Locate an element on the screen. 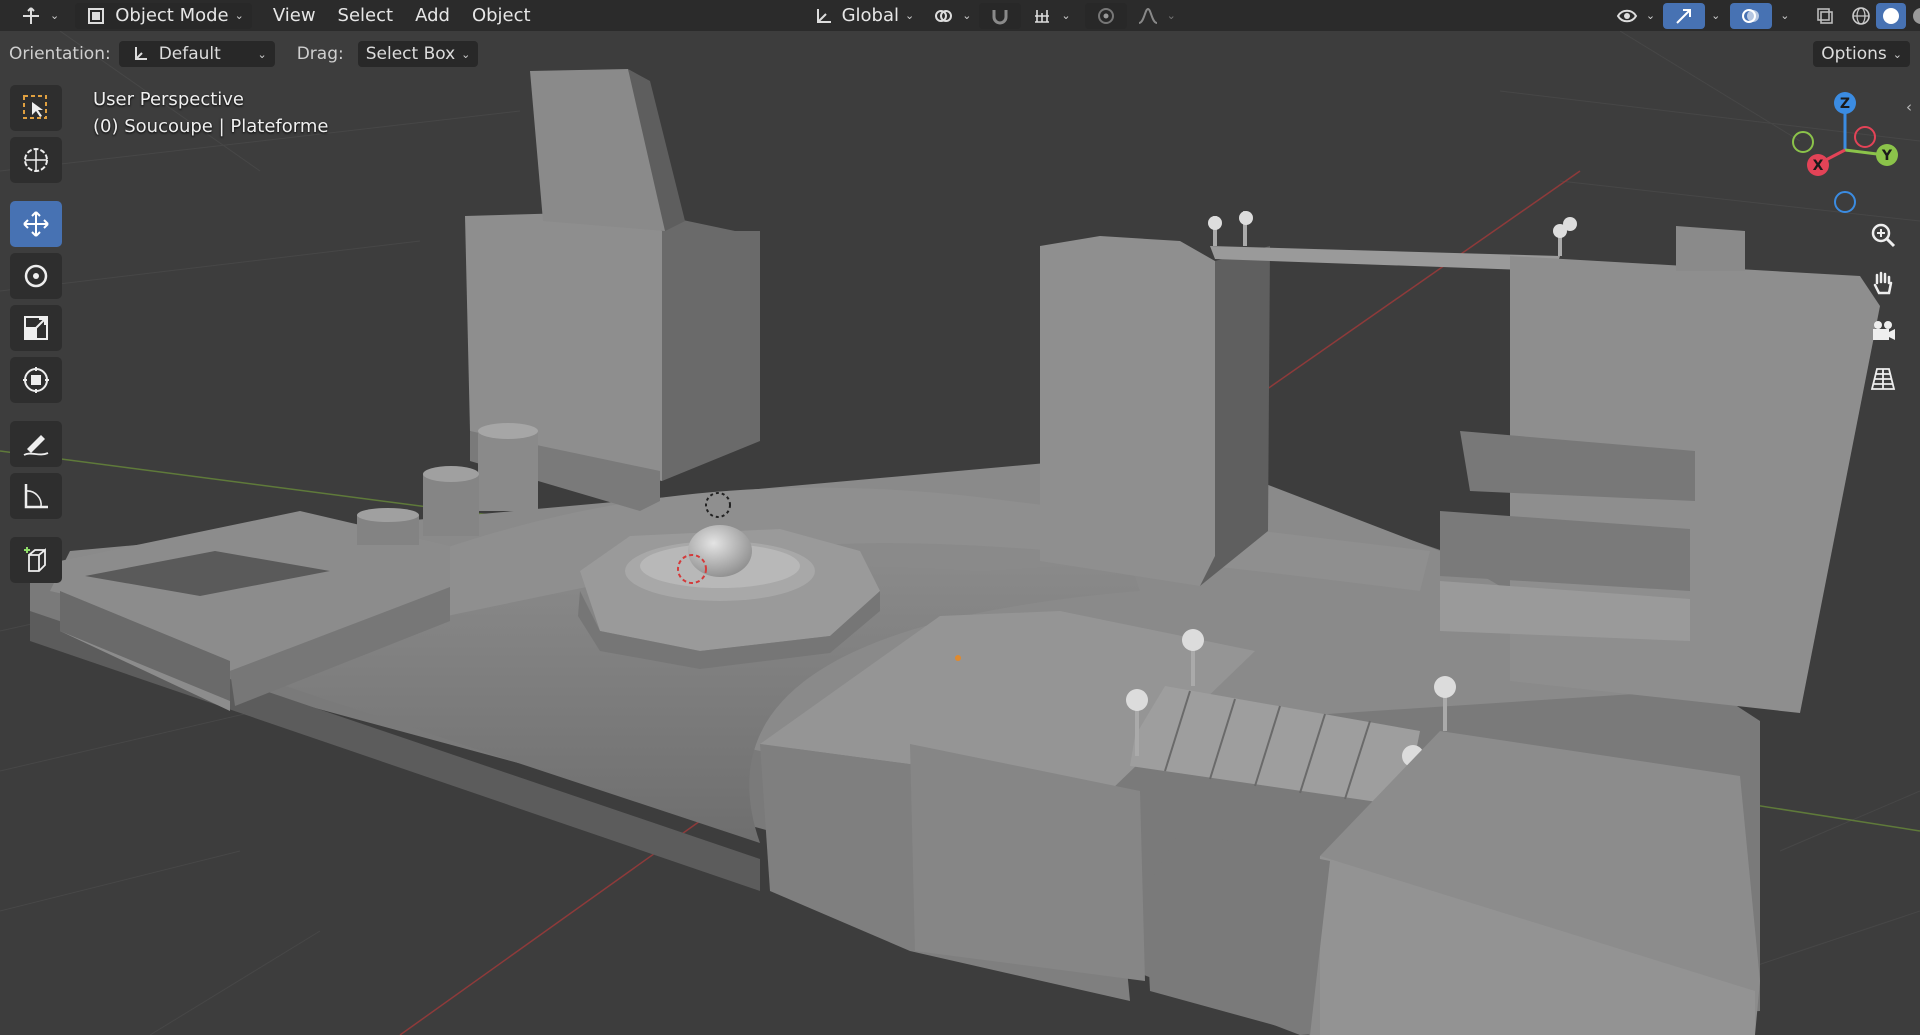  move-icon is located at coordinates (36, 224).